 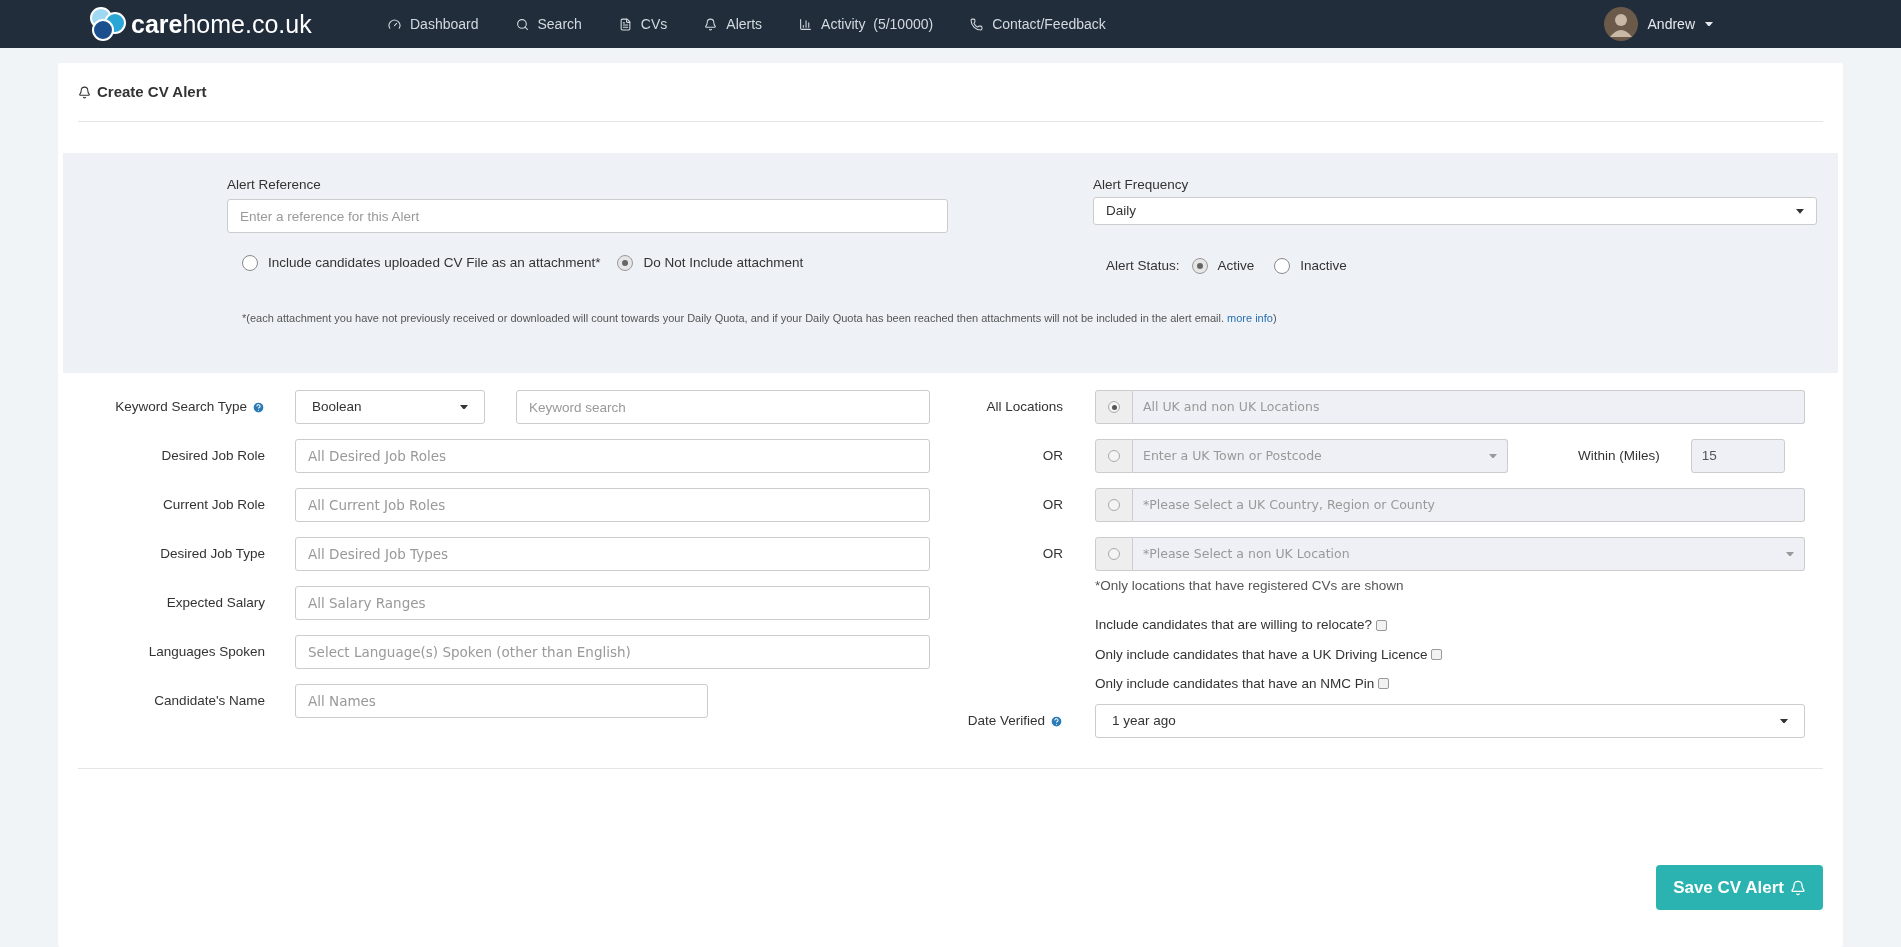 I want to click on field-label: Alert Frequency, so click(x=1141, y=185).